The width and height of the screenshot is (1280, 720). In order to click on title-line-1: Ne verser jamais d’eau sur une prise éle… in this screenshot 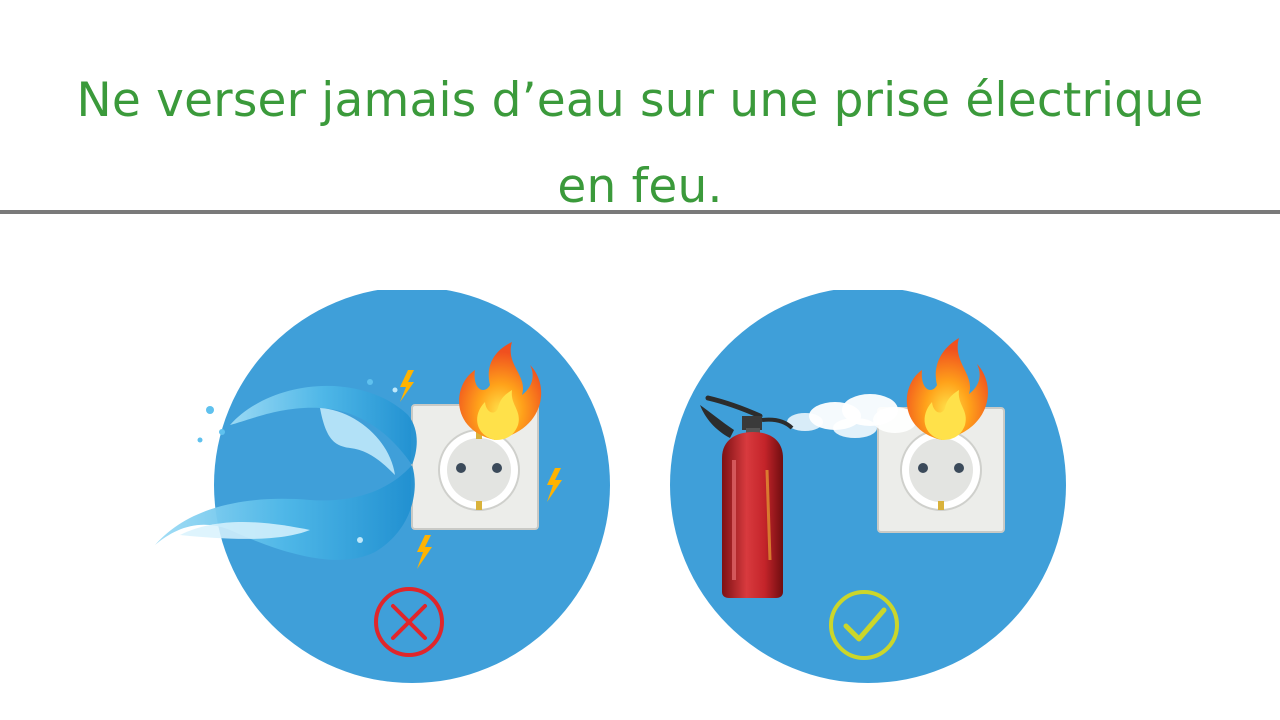, I will do `click(640, 100)`.